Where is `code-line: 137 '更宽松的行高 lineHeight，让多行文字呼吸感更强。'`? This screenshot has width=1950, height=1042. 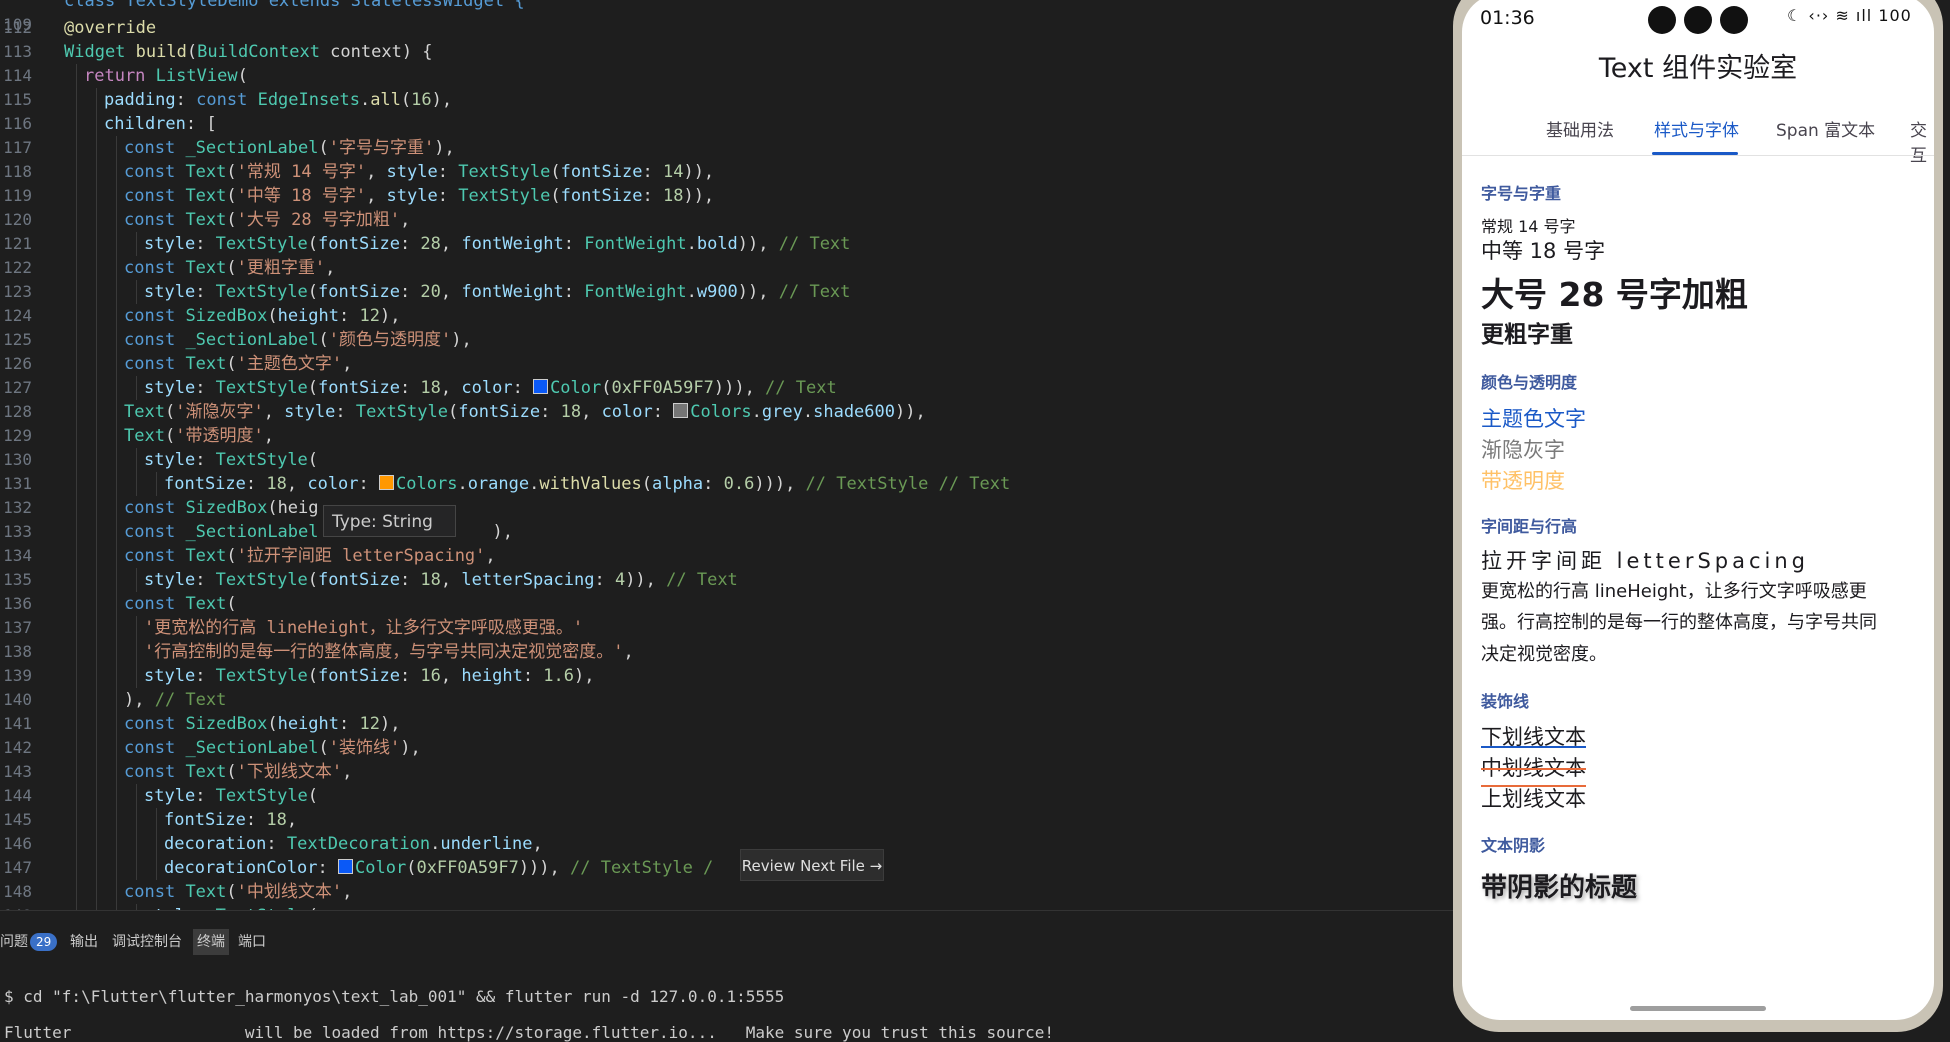
code-line: 137 '更宽松的行高 lineHeight，让多行文字呼吸感更强。' is located at coordinates (727, 628).